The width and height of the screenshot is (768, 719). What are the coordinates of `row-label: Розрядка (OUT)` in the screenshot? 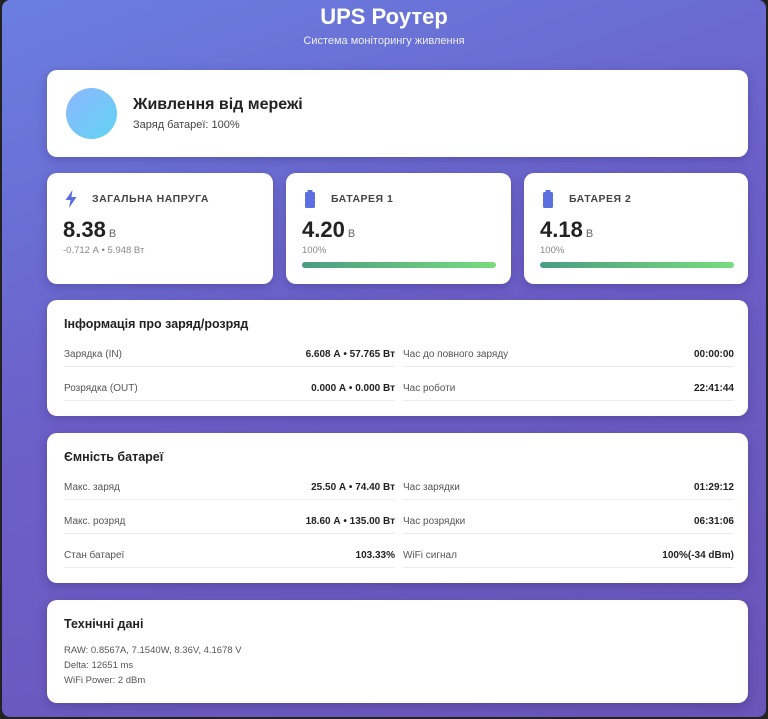 It's located at (101, 388).